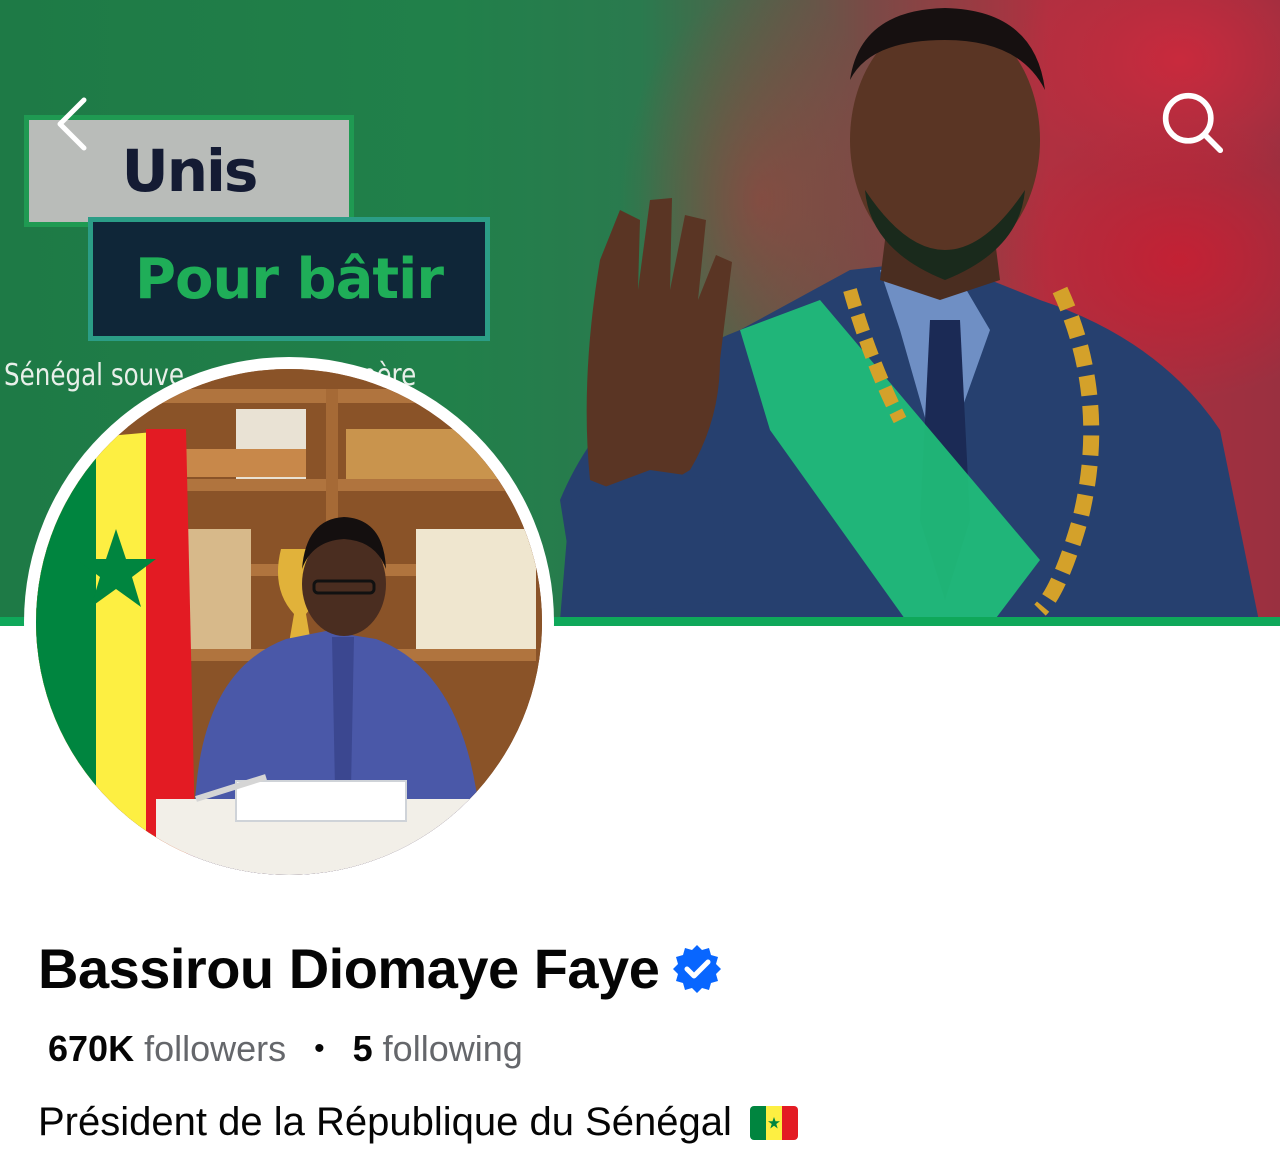 This screenshot has height=1164, width=1280. Describe the element at coordinates (452, 1048) in the screenshot. I see `following-label: following` at that location.